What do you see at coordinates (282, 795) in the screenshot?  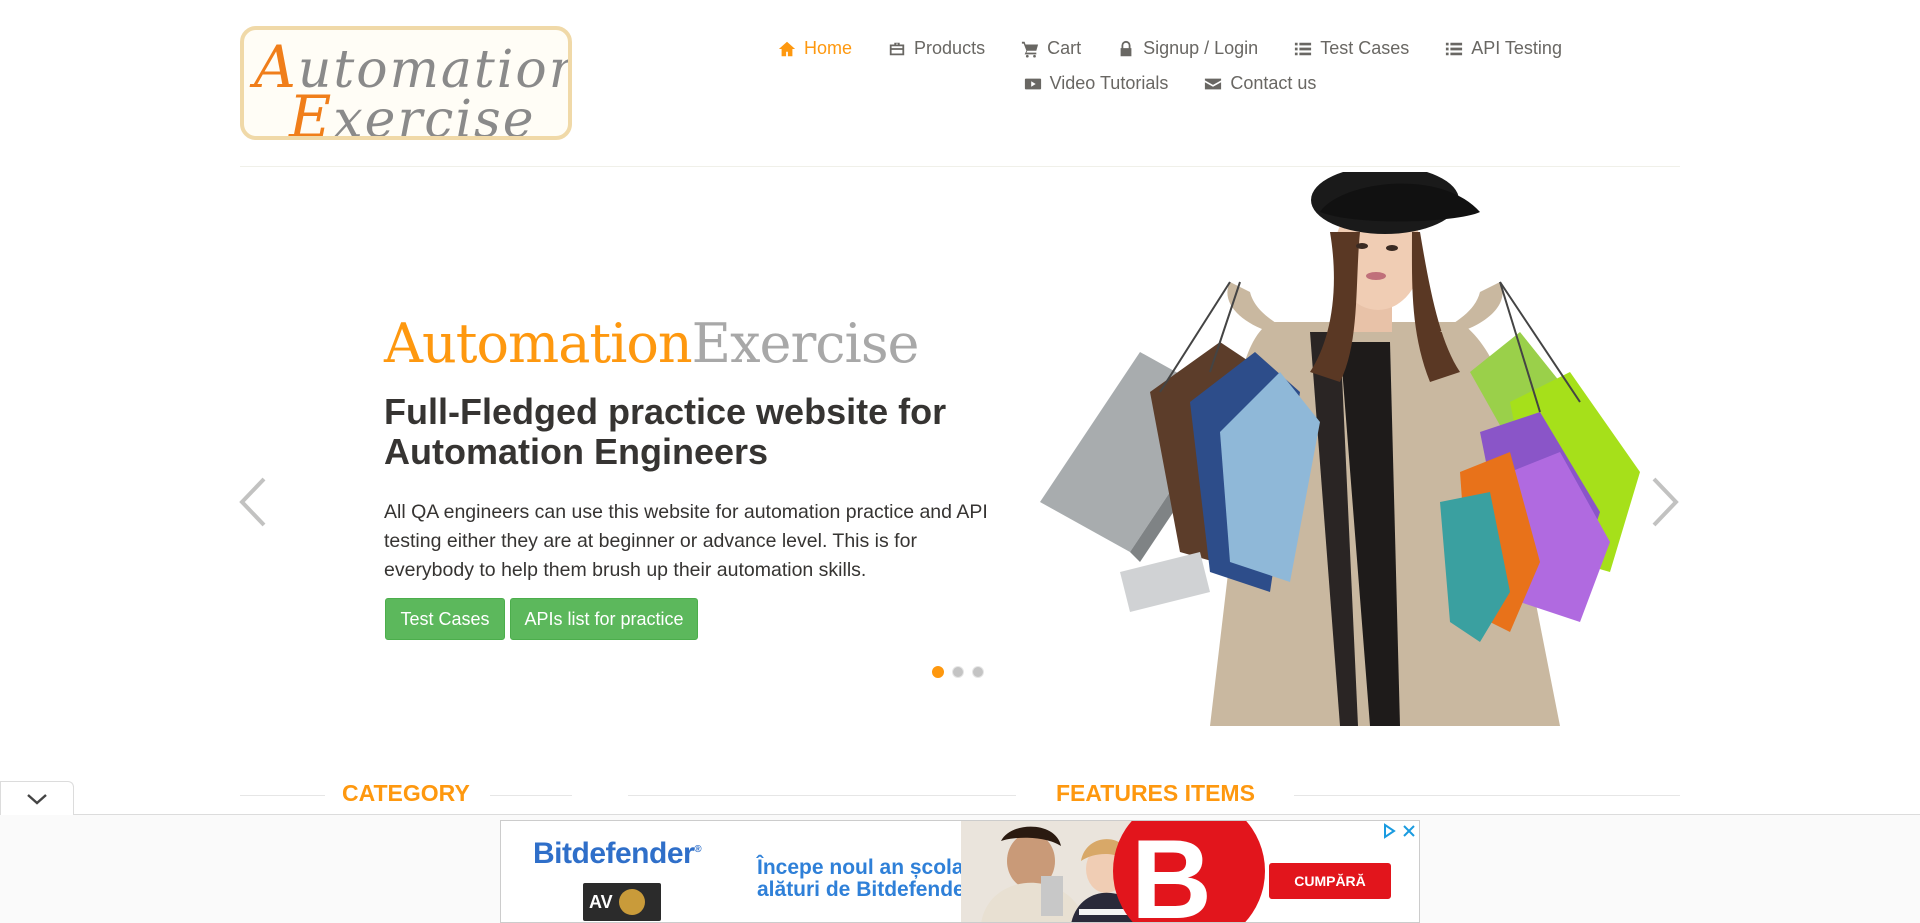 I see `category-line-left` at bounding box center [282, 795].